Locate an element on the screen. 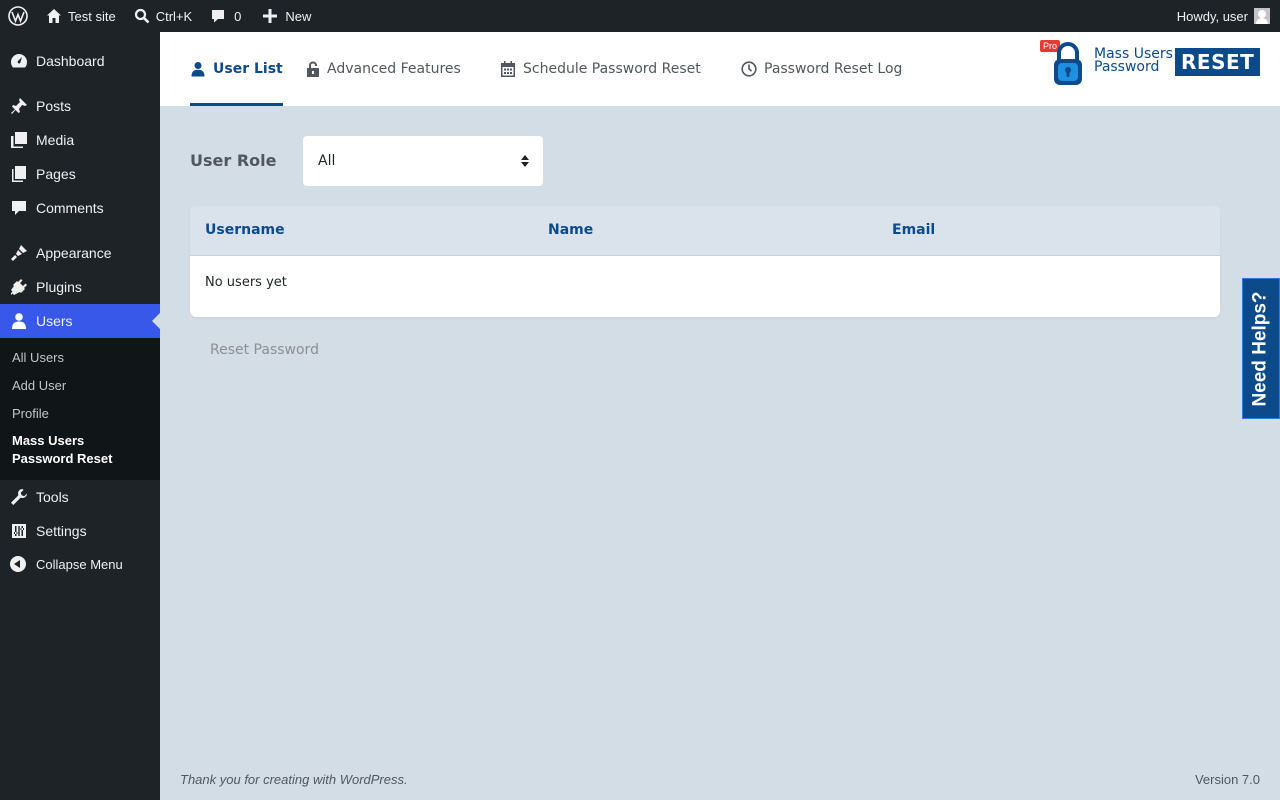 This screenshot has height=800, width=1280. account-menu: Howdy, user is located at coordinates (1228, 16).